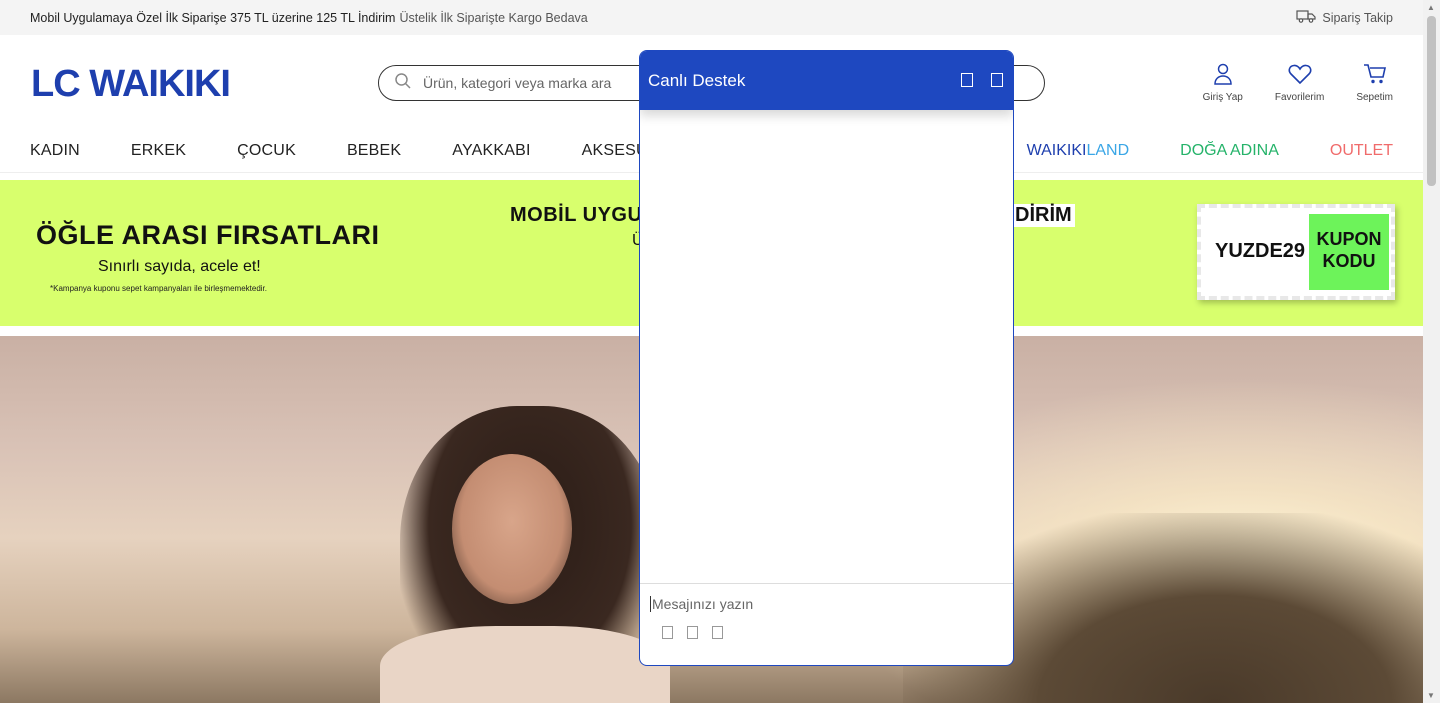  What do you see at coordinates (576, 215) in the screenshot?
I see `banner-mid-text-left: MOBİL UYGU` at bounding box center [576, 215].